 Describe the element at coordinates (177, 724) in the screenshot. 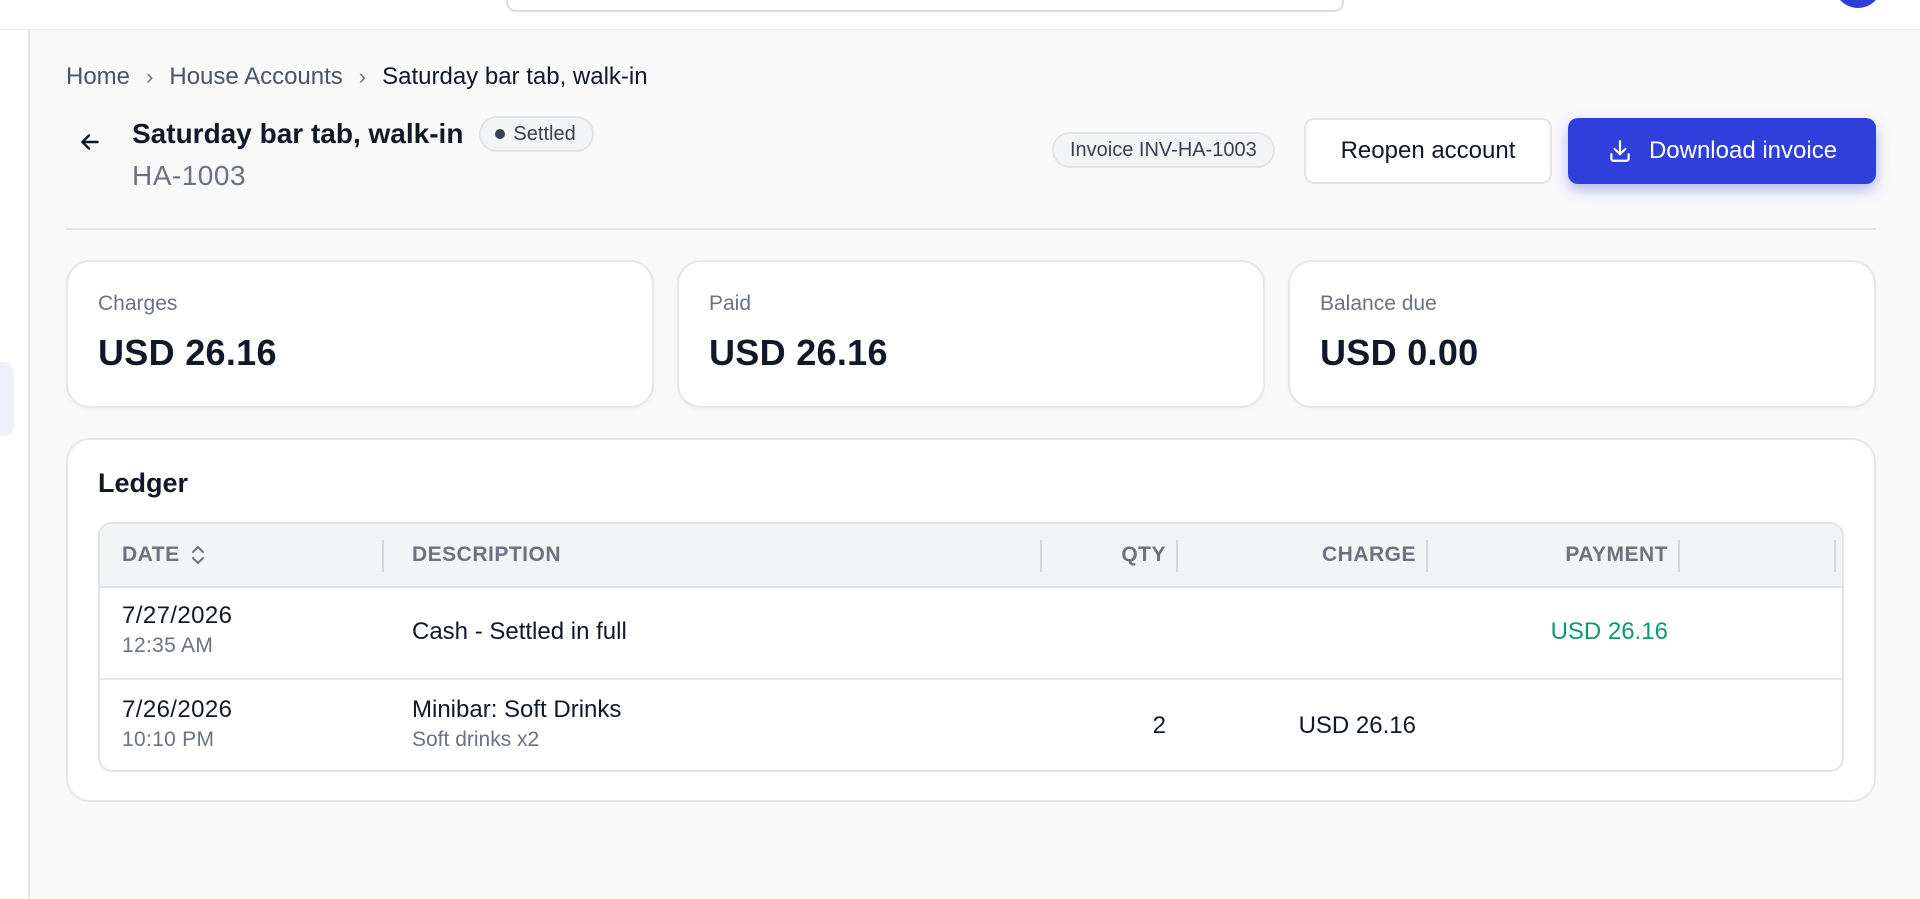

I see `date-cell: 7/26/2026 10:10 PM` at that location.